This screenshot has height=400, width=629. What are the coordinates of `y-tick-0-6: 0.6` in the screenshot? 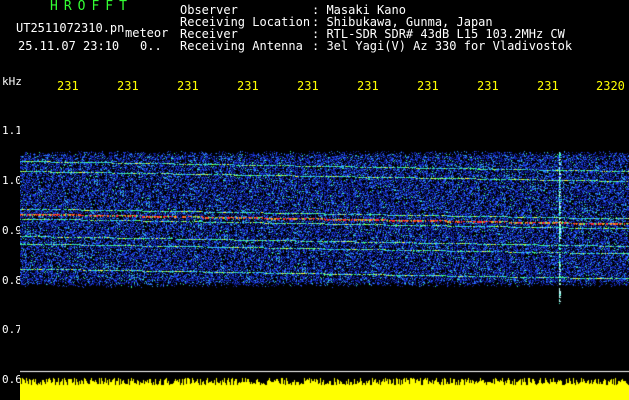 It's located at (12, 379).